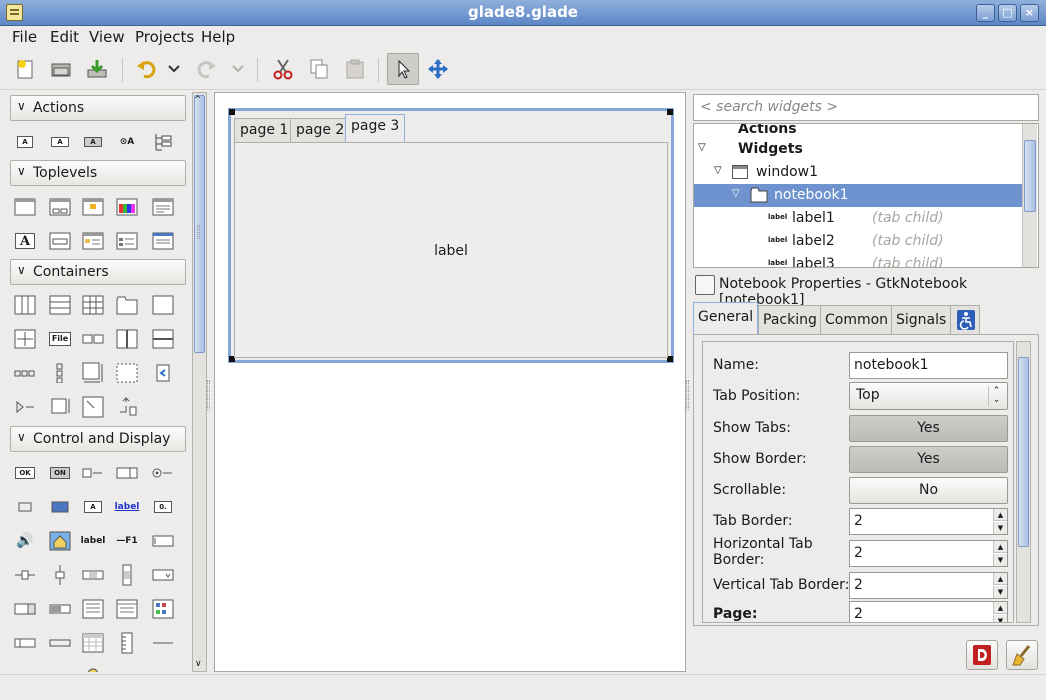 The image size is (1046, 700). What do you see at coordinates (127, 507) in the screenshot?
I see `link-button-icon: label` at bounding box center [127, 507].